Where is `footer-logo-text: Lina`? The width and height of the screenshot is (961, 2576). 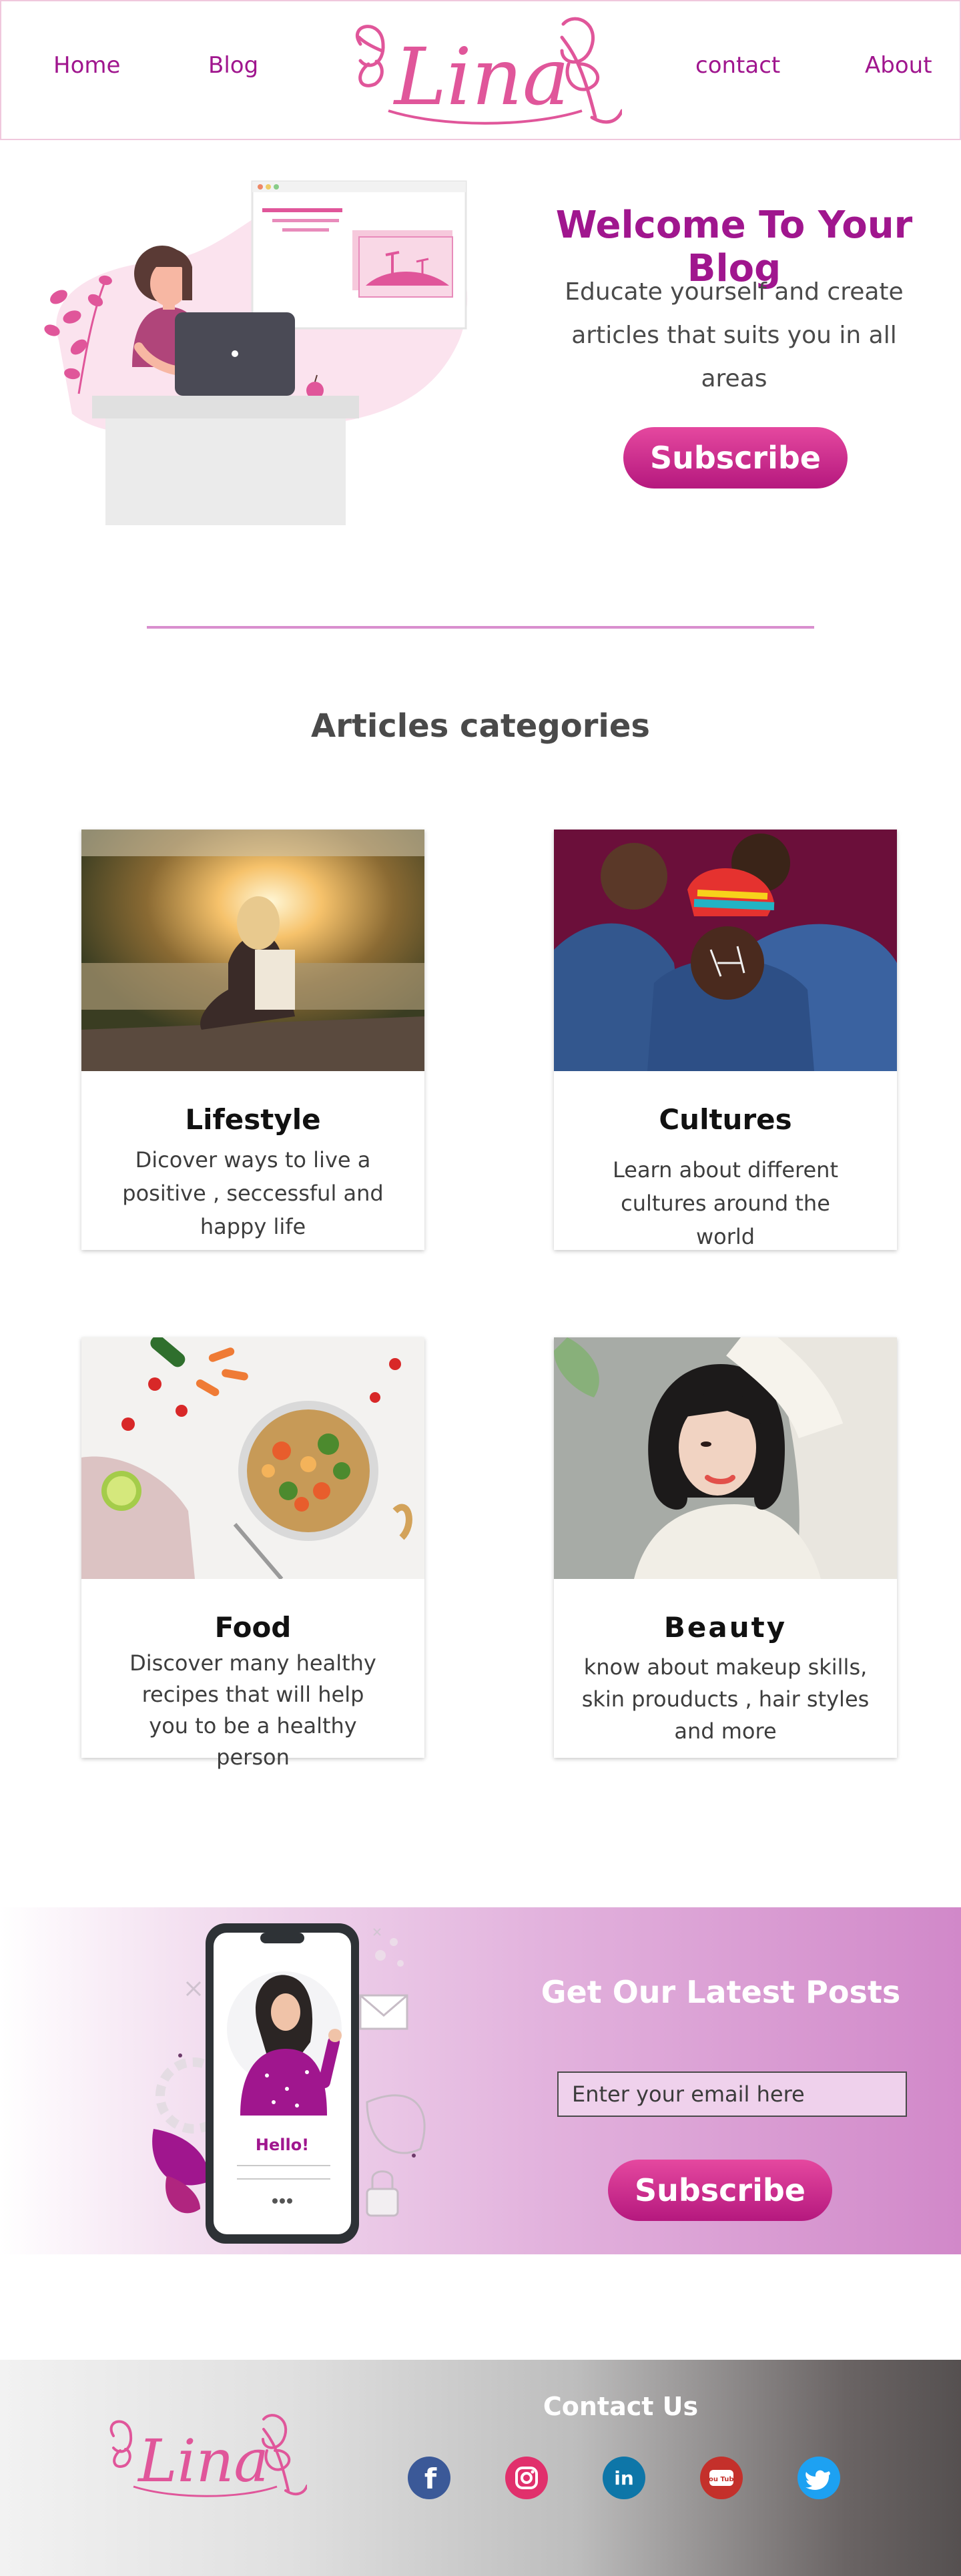
footer-logo-text: Lina is located at coordinates (203, 2461).